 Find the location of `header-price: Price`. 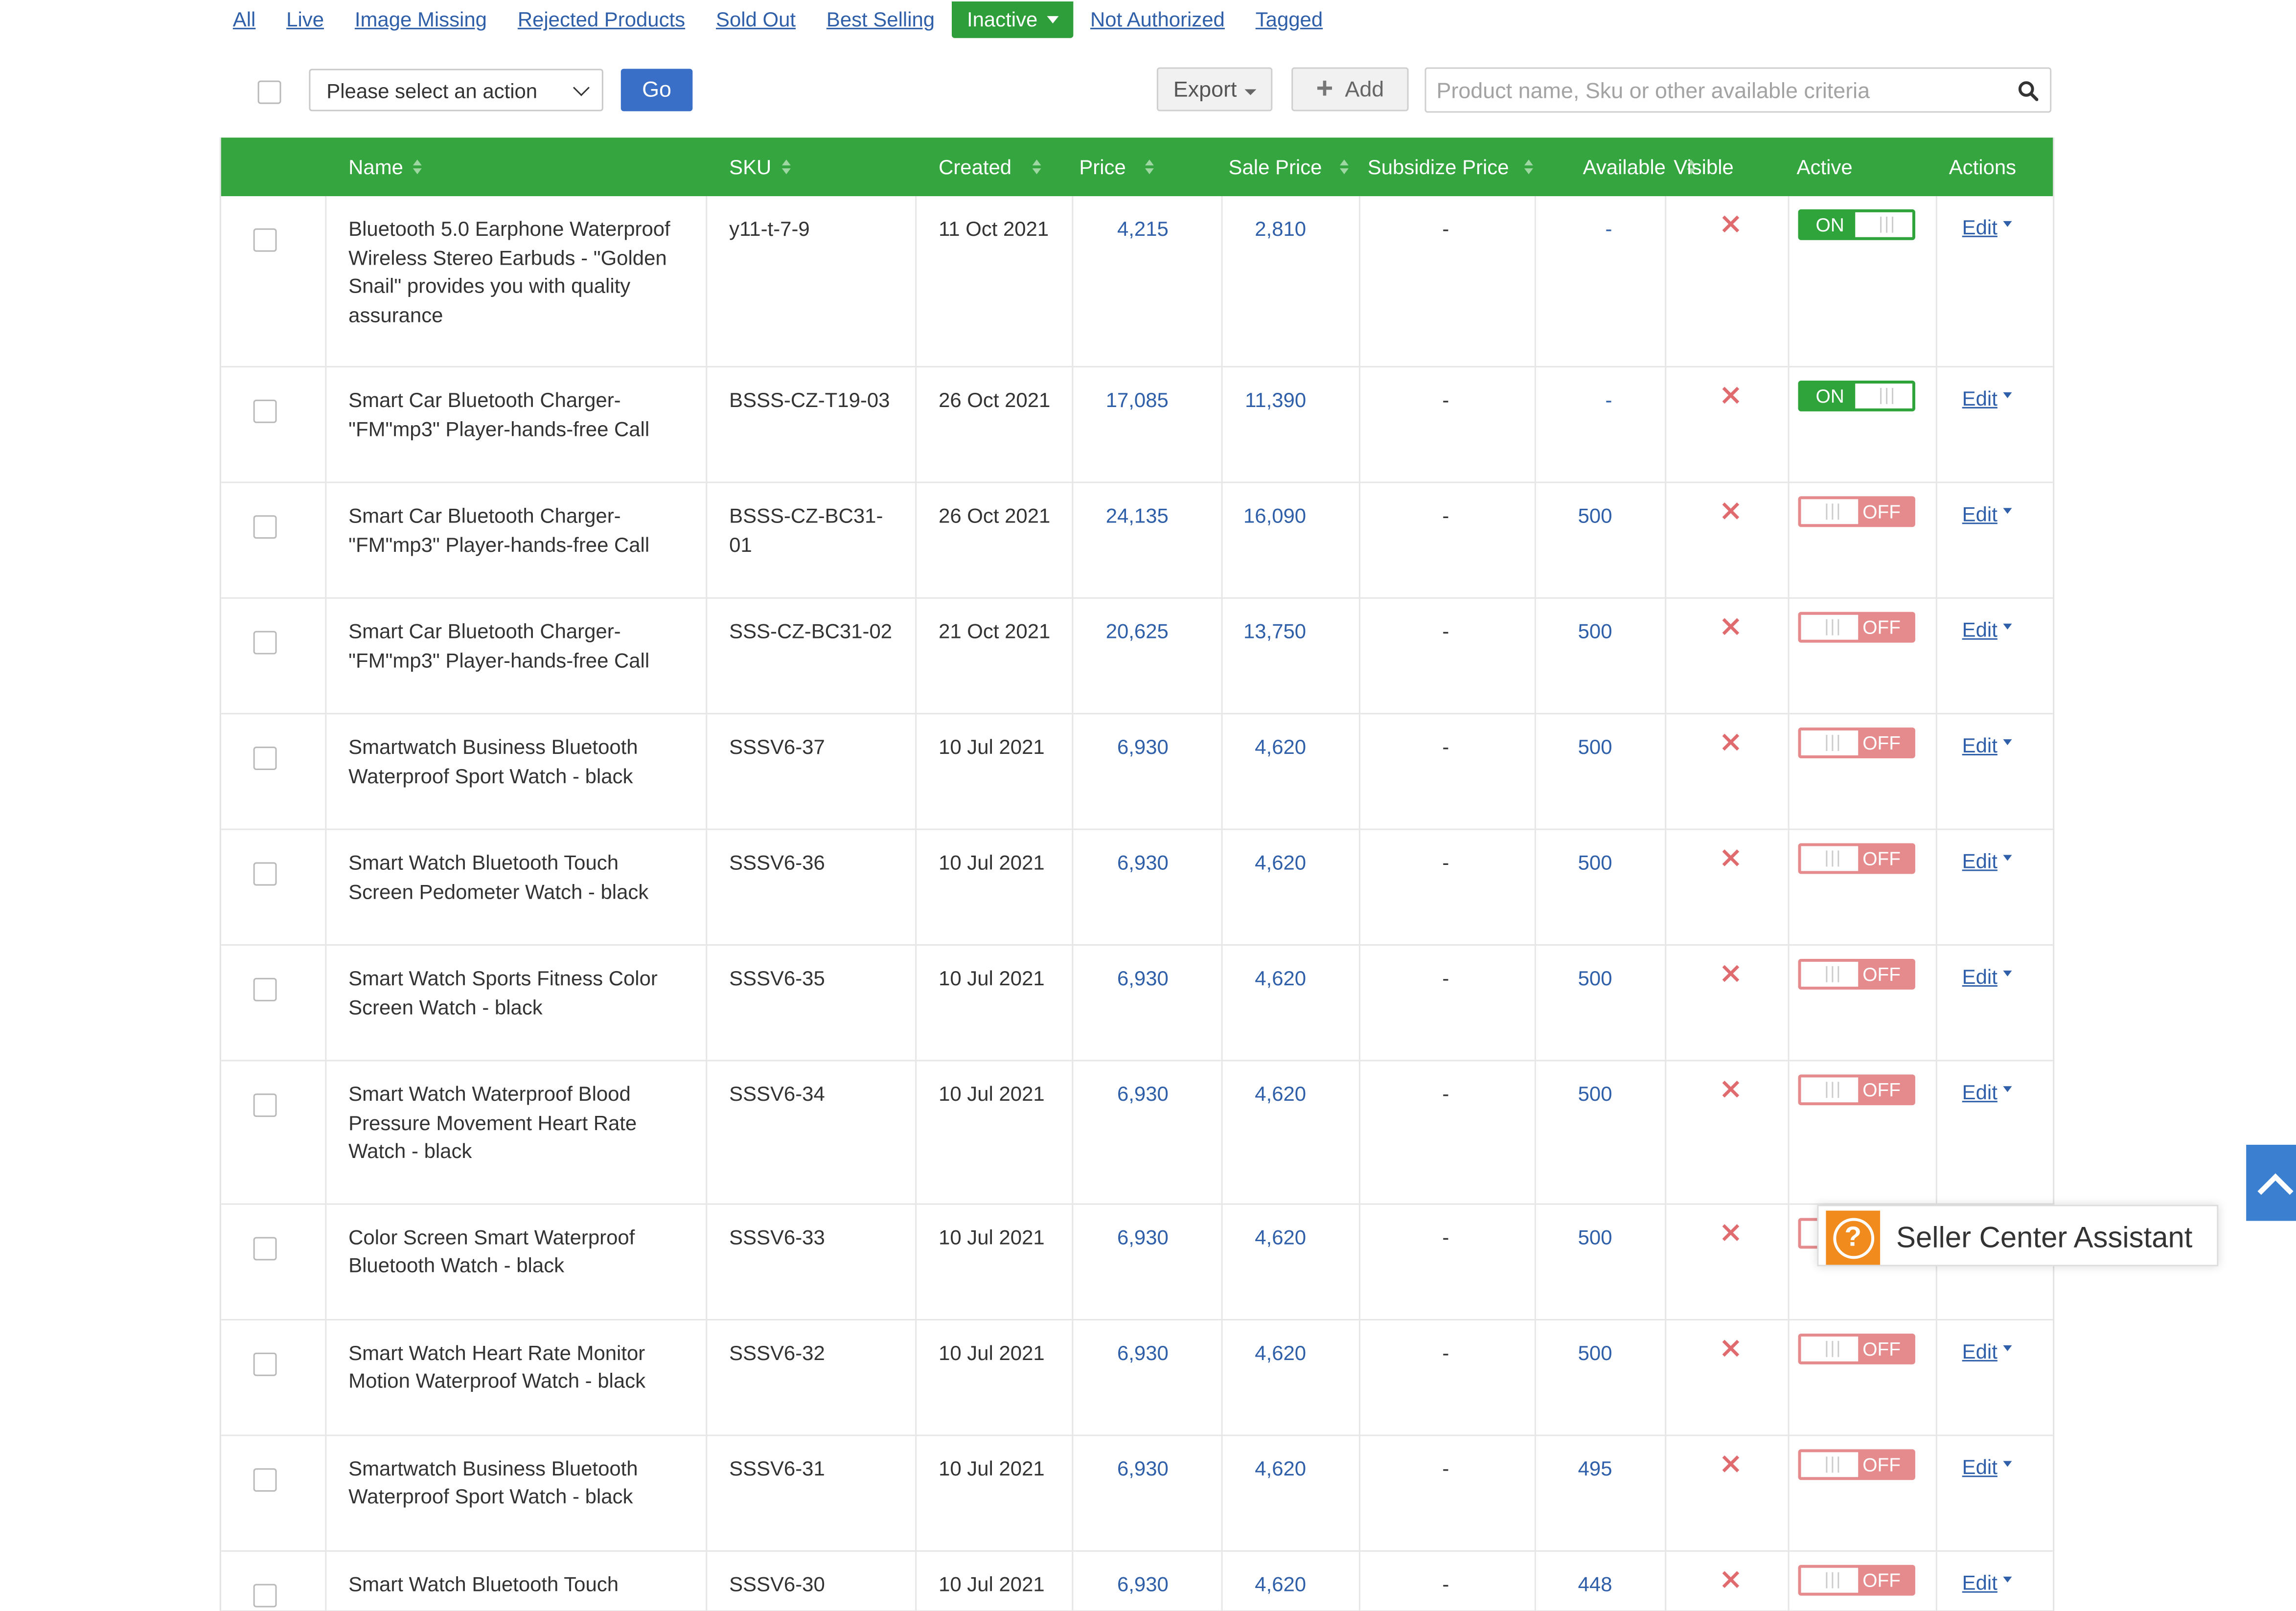

header-price: Price is located at coordinates (1116, 166).